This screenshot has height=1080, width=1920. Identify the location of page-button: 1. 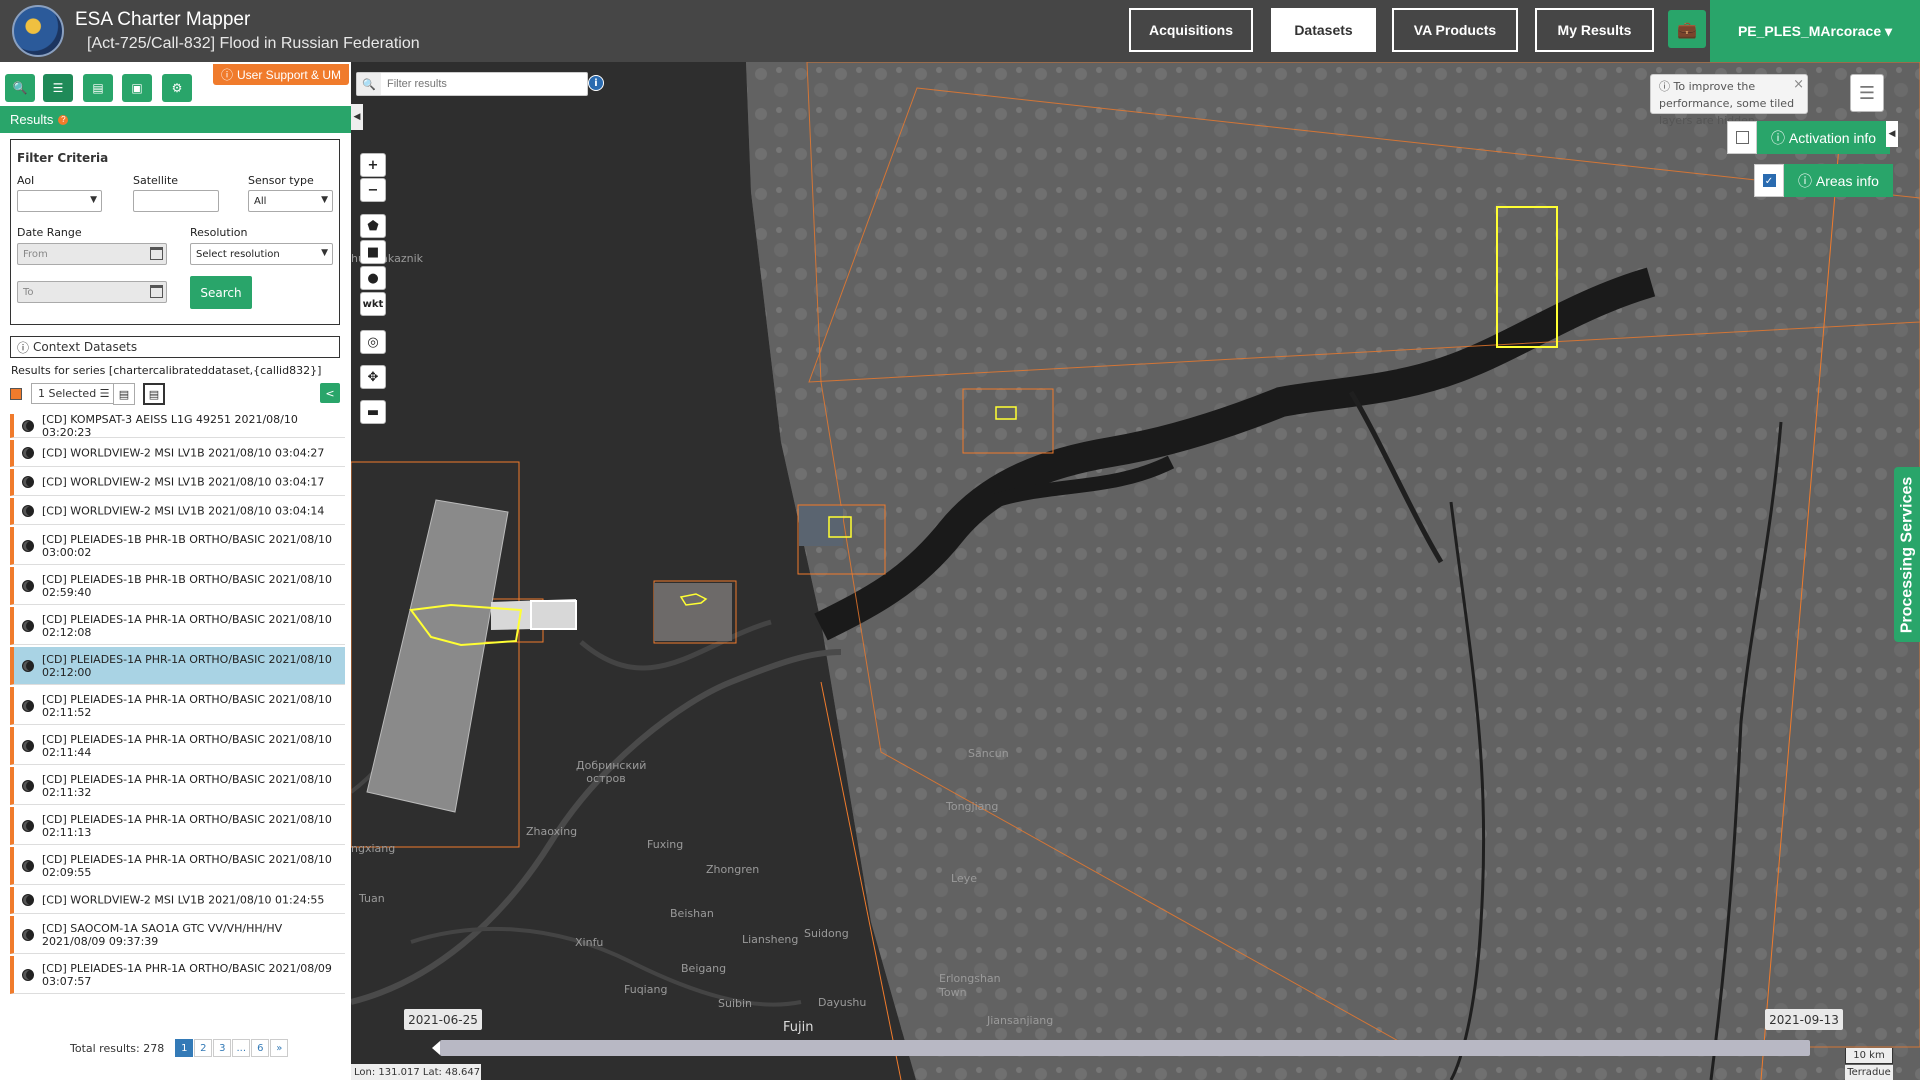
(184, 1048).